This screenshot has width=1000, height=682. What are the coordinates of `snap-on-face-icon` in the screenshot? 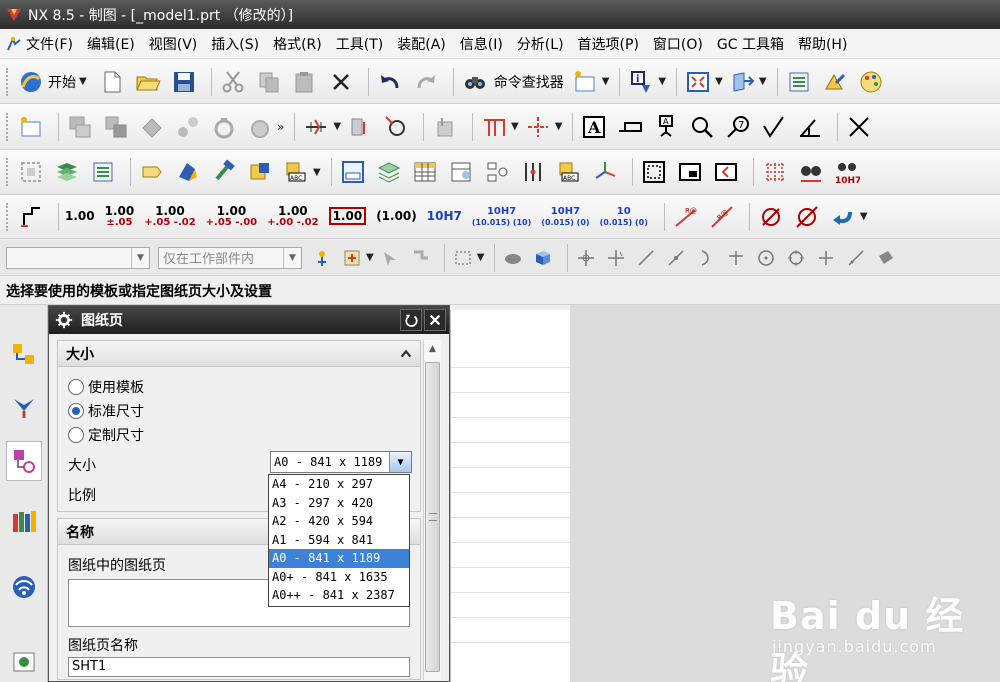 It's located at (886, 258).